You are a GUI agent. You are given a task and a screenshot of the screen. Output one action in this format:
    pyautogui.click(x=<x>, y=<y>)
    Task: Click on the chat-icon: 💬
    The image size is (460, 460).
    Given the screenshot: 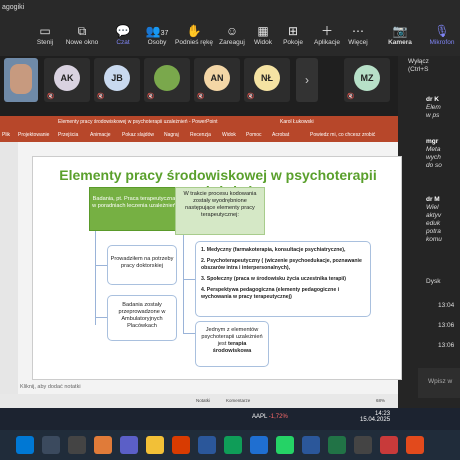 What is the action you would take?
    pyautogui.click(x=123, y=31)
    